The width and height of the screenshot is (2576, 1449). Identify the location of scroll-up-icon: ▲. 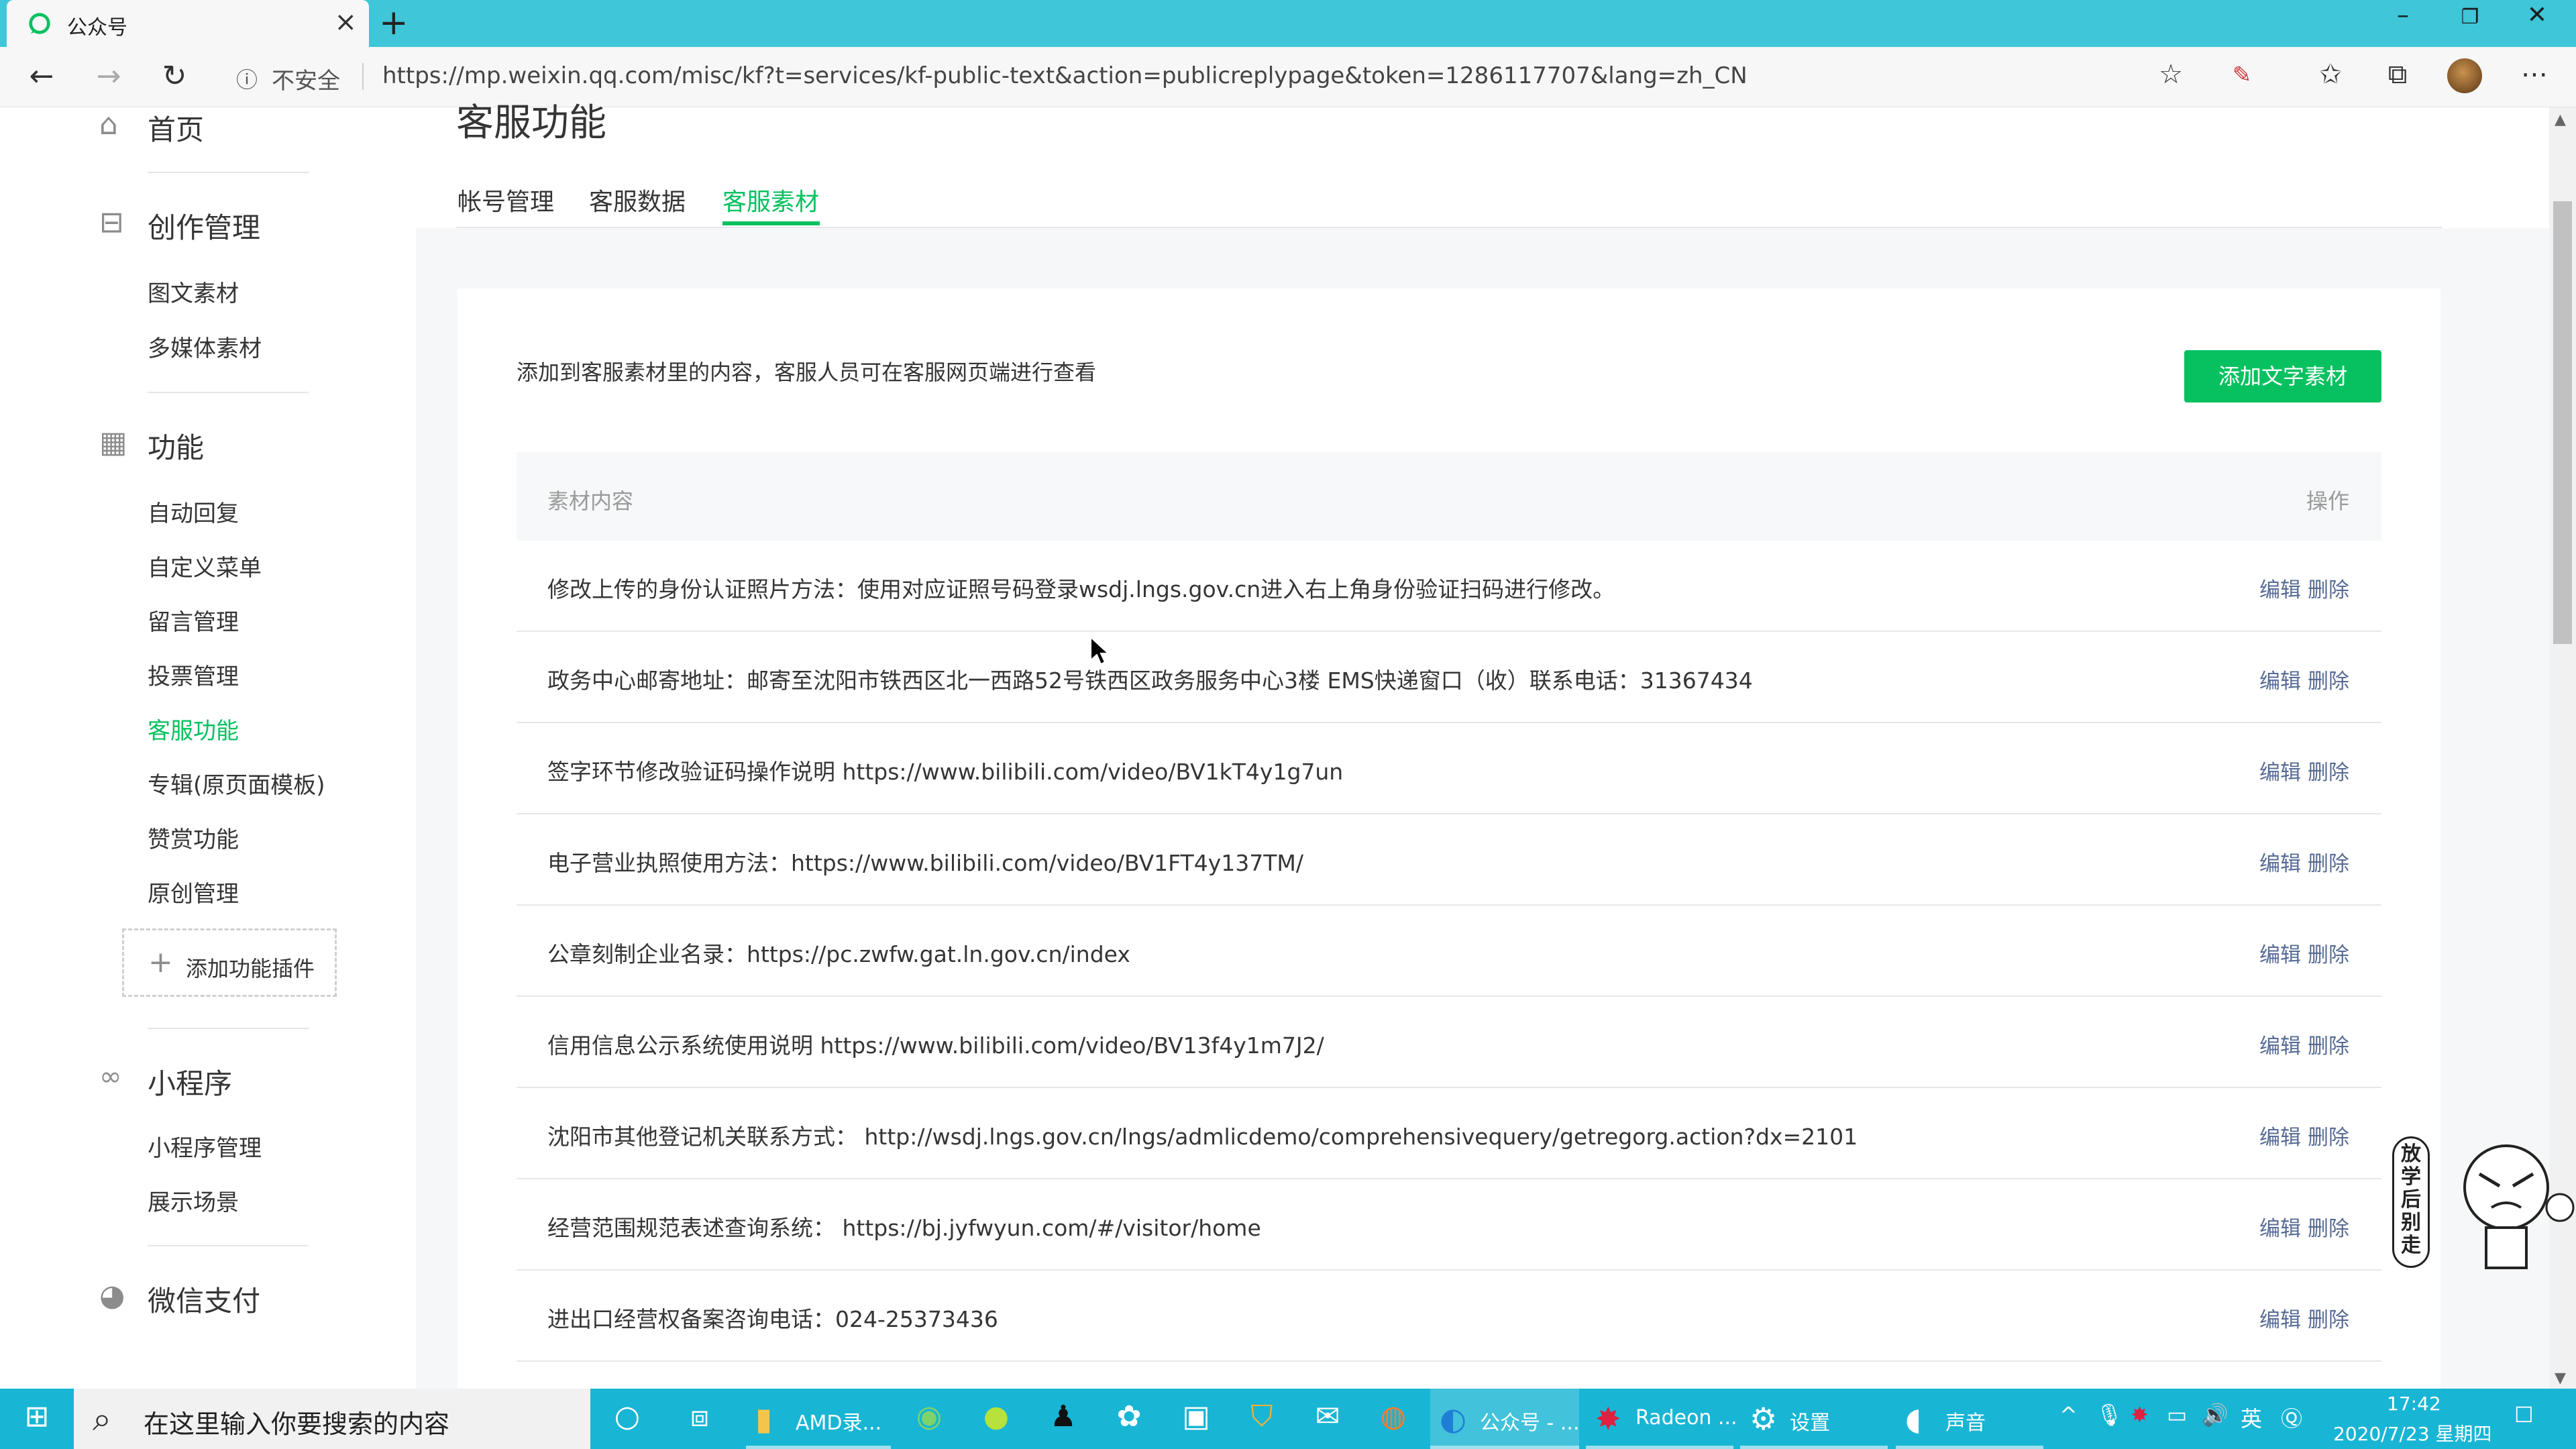
(2560, 119).